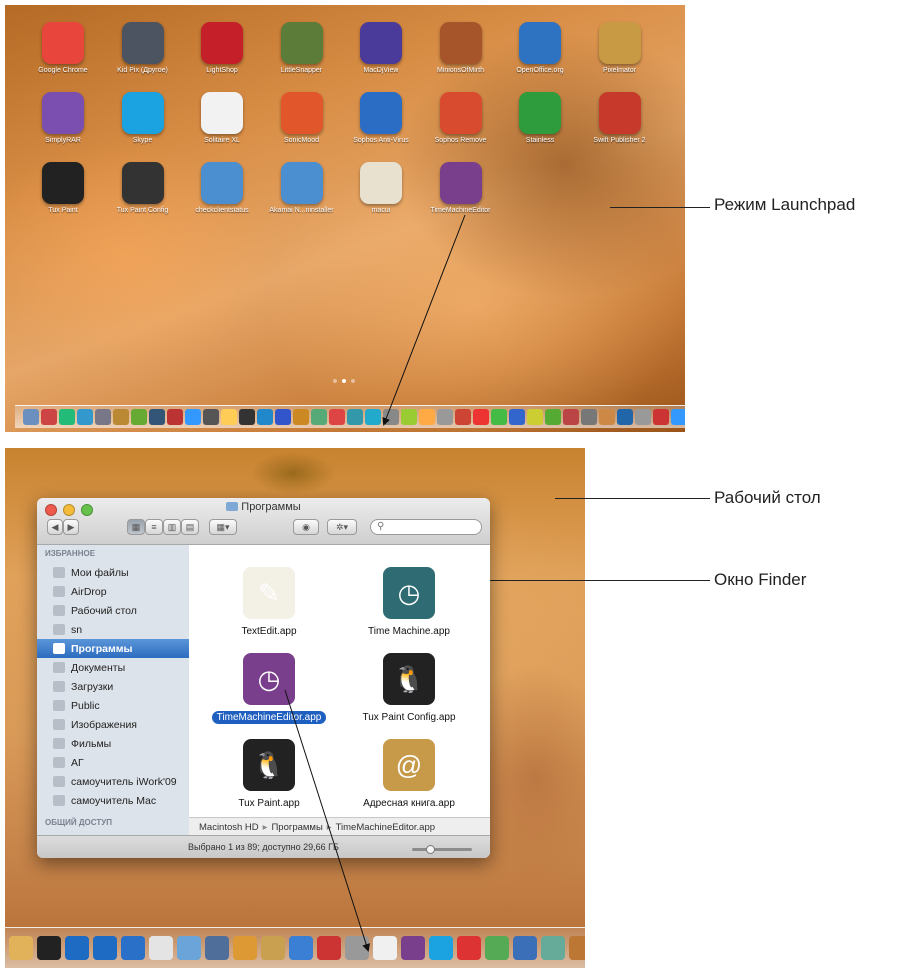  What do you see at coordinates (55, 527) in the screenshot?
I see `back-button: ◀` at bounding box center [55, 527].